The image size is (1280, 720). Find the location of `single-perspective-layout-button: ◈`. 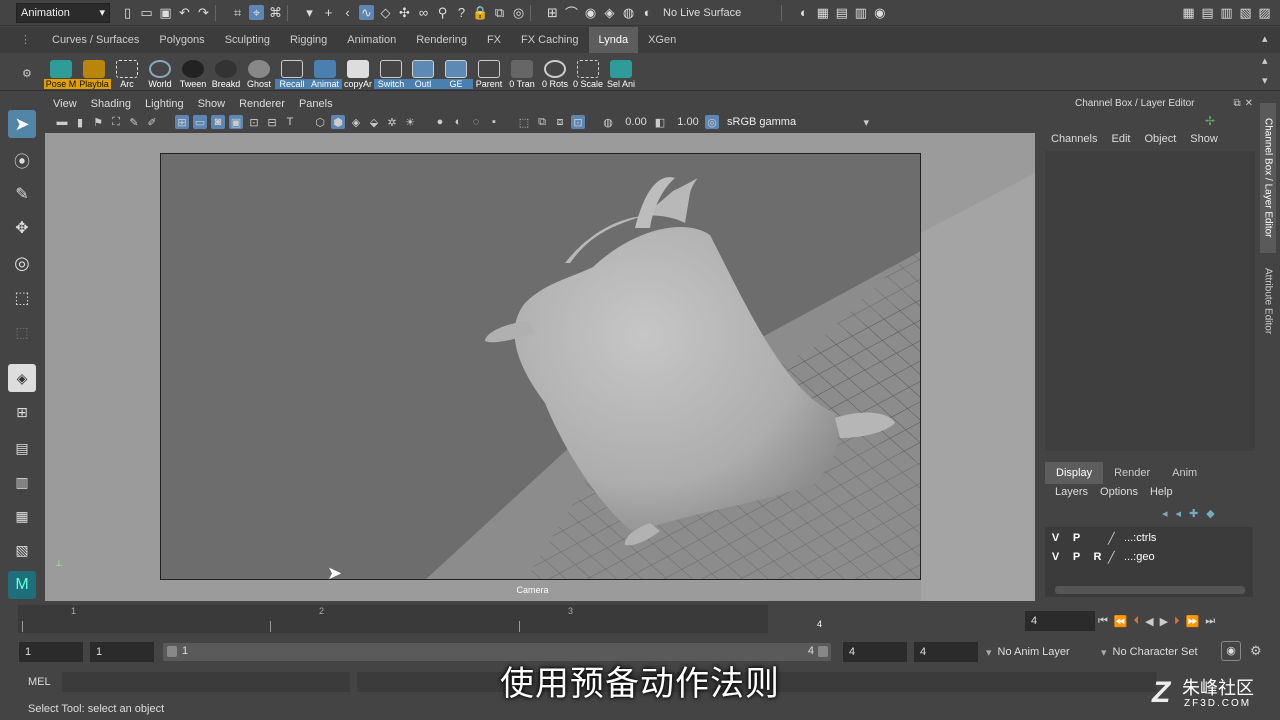

single-perspective-layout-button: ◈ is located at coordinates (22, 378).